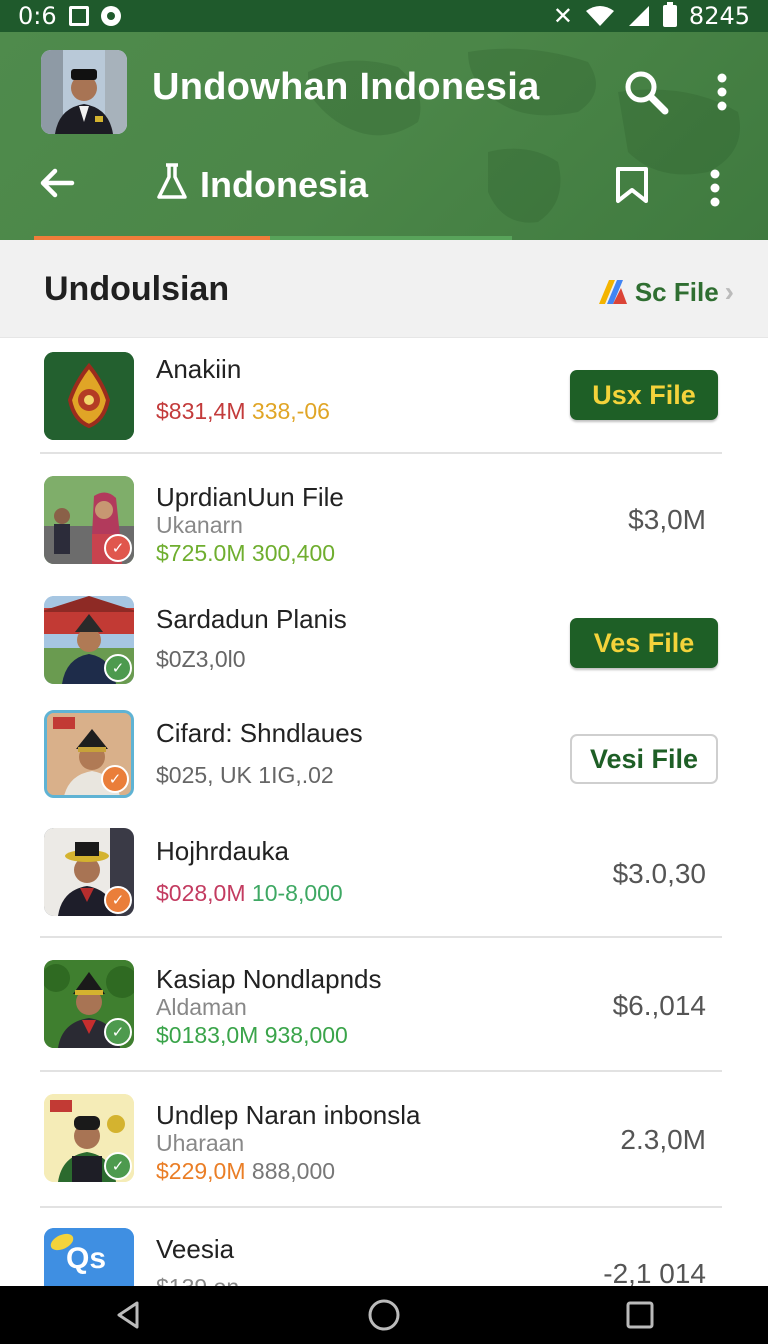  I want to click on item-amount: 2.3,0M, so click(663, 1139).